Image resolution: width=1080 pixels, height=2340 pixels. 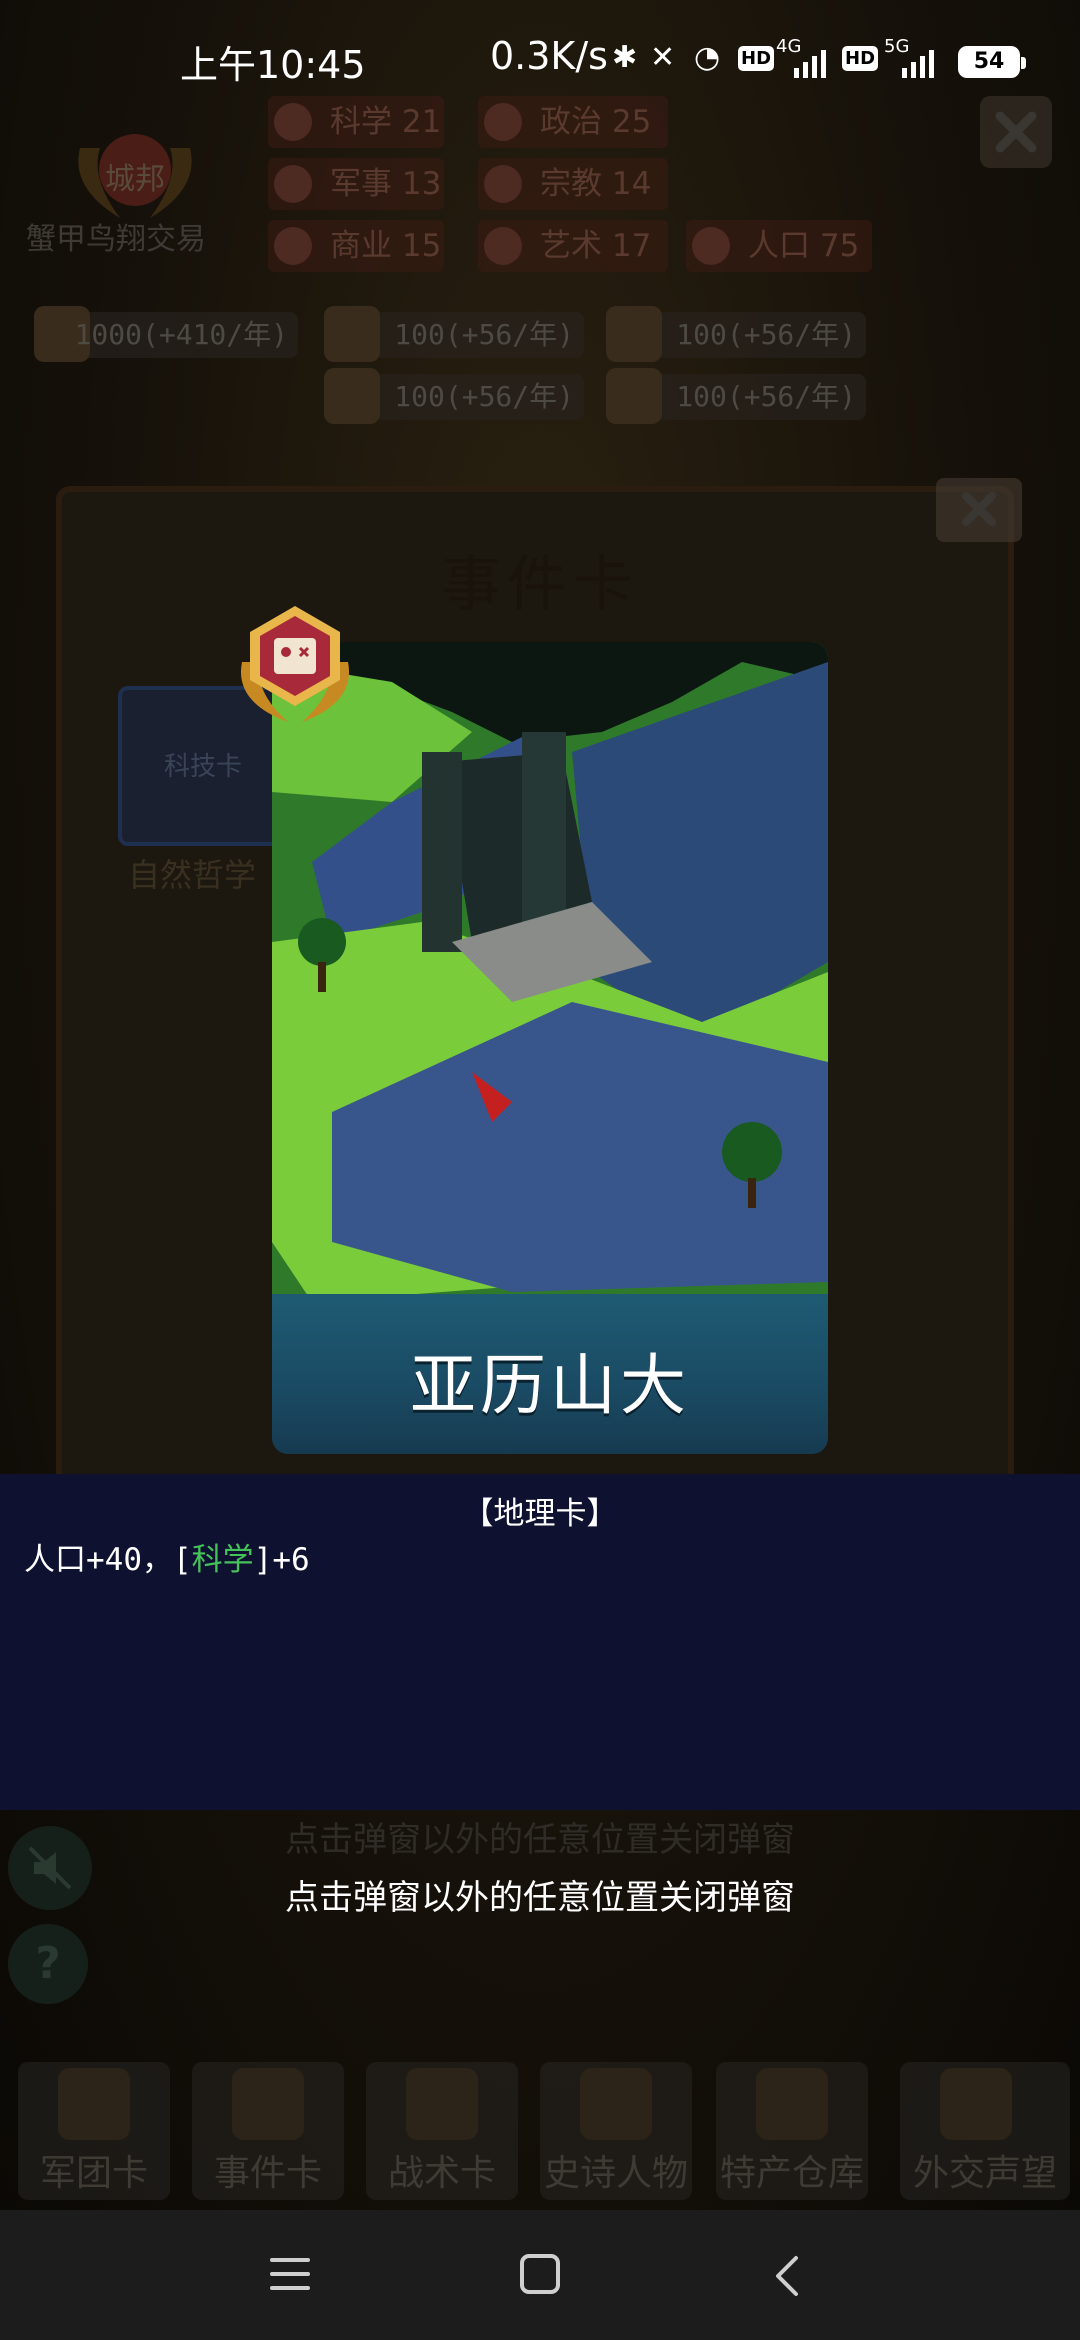 I want to click on tab-event-cards: 事件卡, so click(x=268, y=2131).